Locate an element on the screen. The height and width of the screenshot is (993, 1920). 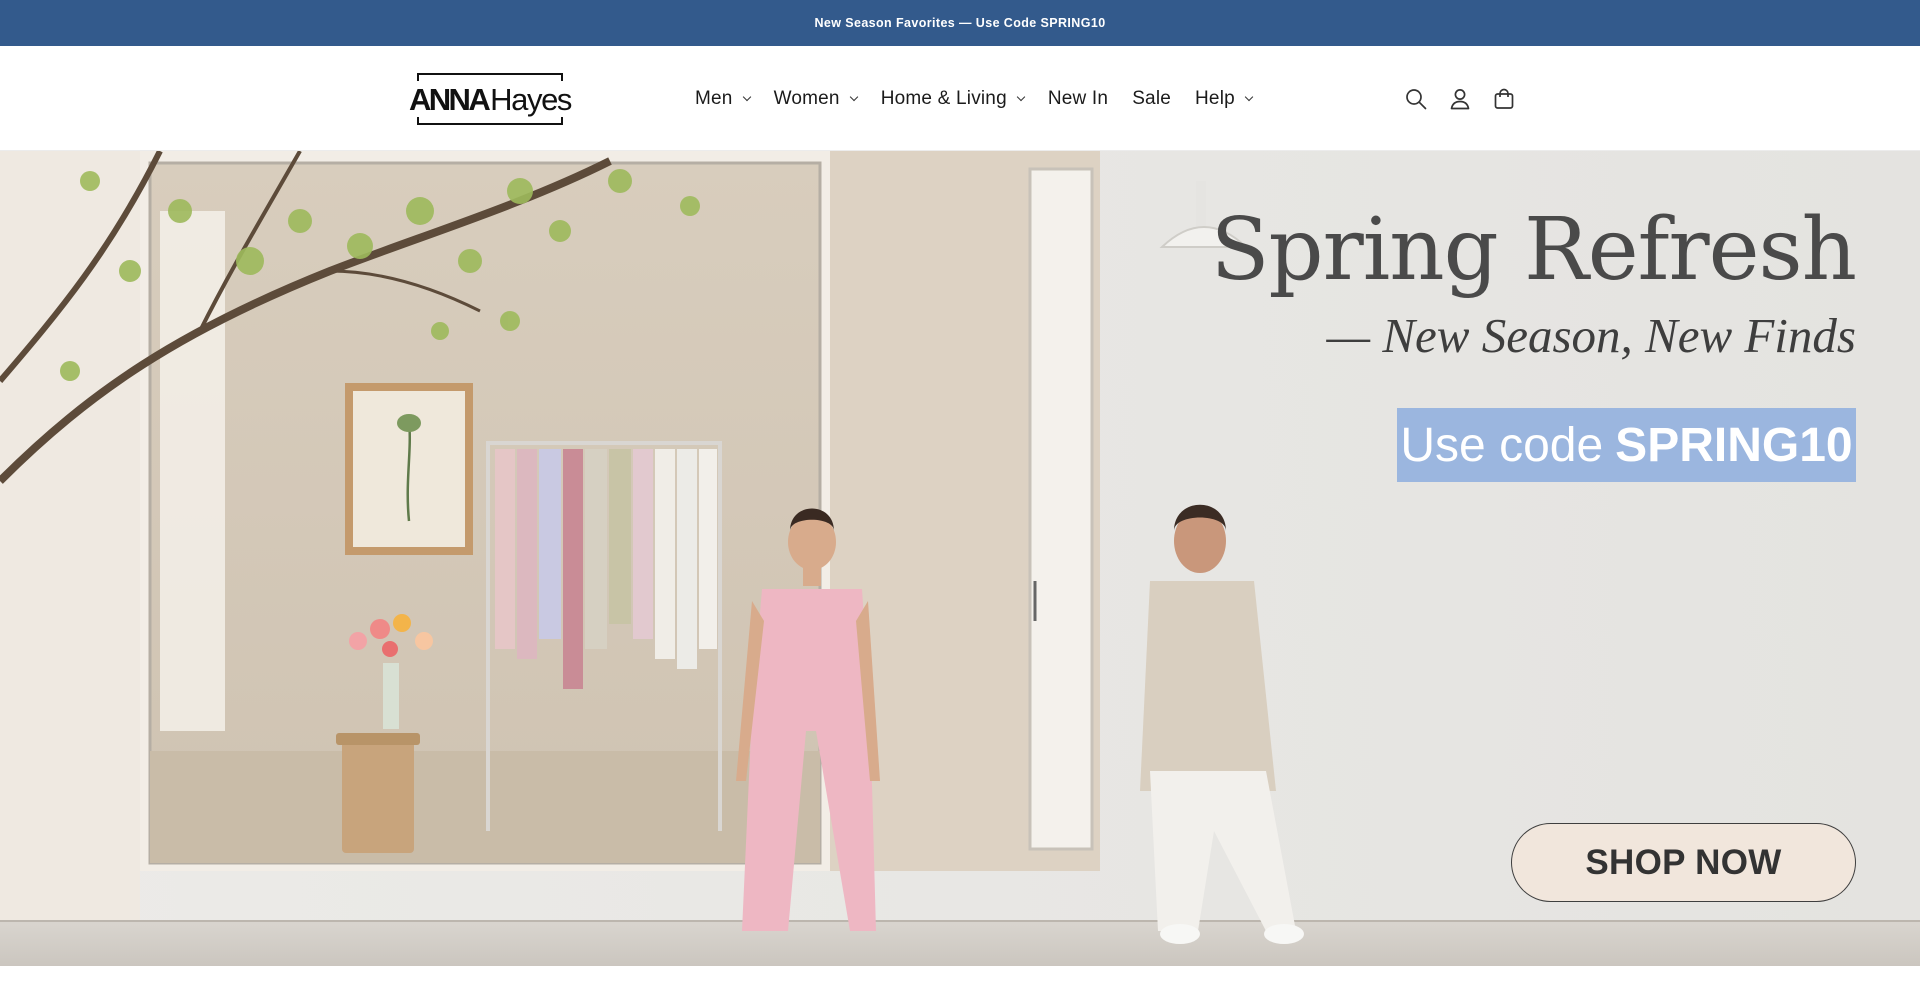
nav-item-label: New In is located at coordinates (1078, 98).